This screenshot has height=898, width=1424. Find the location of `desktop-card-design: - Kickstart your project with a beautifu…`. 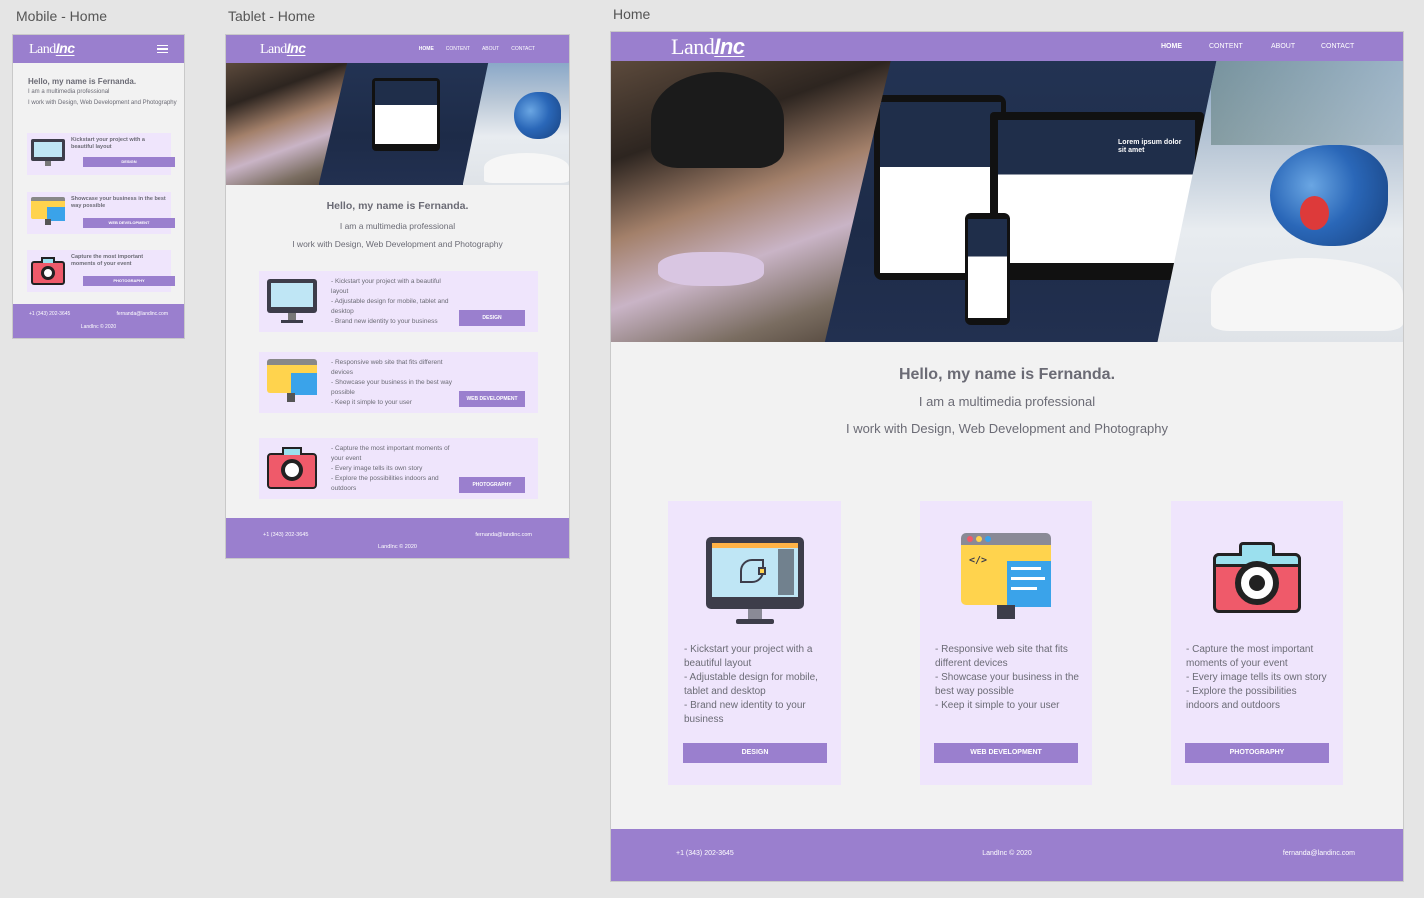

desktop-card-design: - Kickstart your project with a beautifu… is located at coordinates (754, 643).